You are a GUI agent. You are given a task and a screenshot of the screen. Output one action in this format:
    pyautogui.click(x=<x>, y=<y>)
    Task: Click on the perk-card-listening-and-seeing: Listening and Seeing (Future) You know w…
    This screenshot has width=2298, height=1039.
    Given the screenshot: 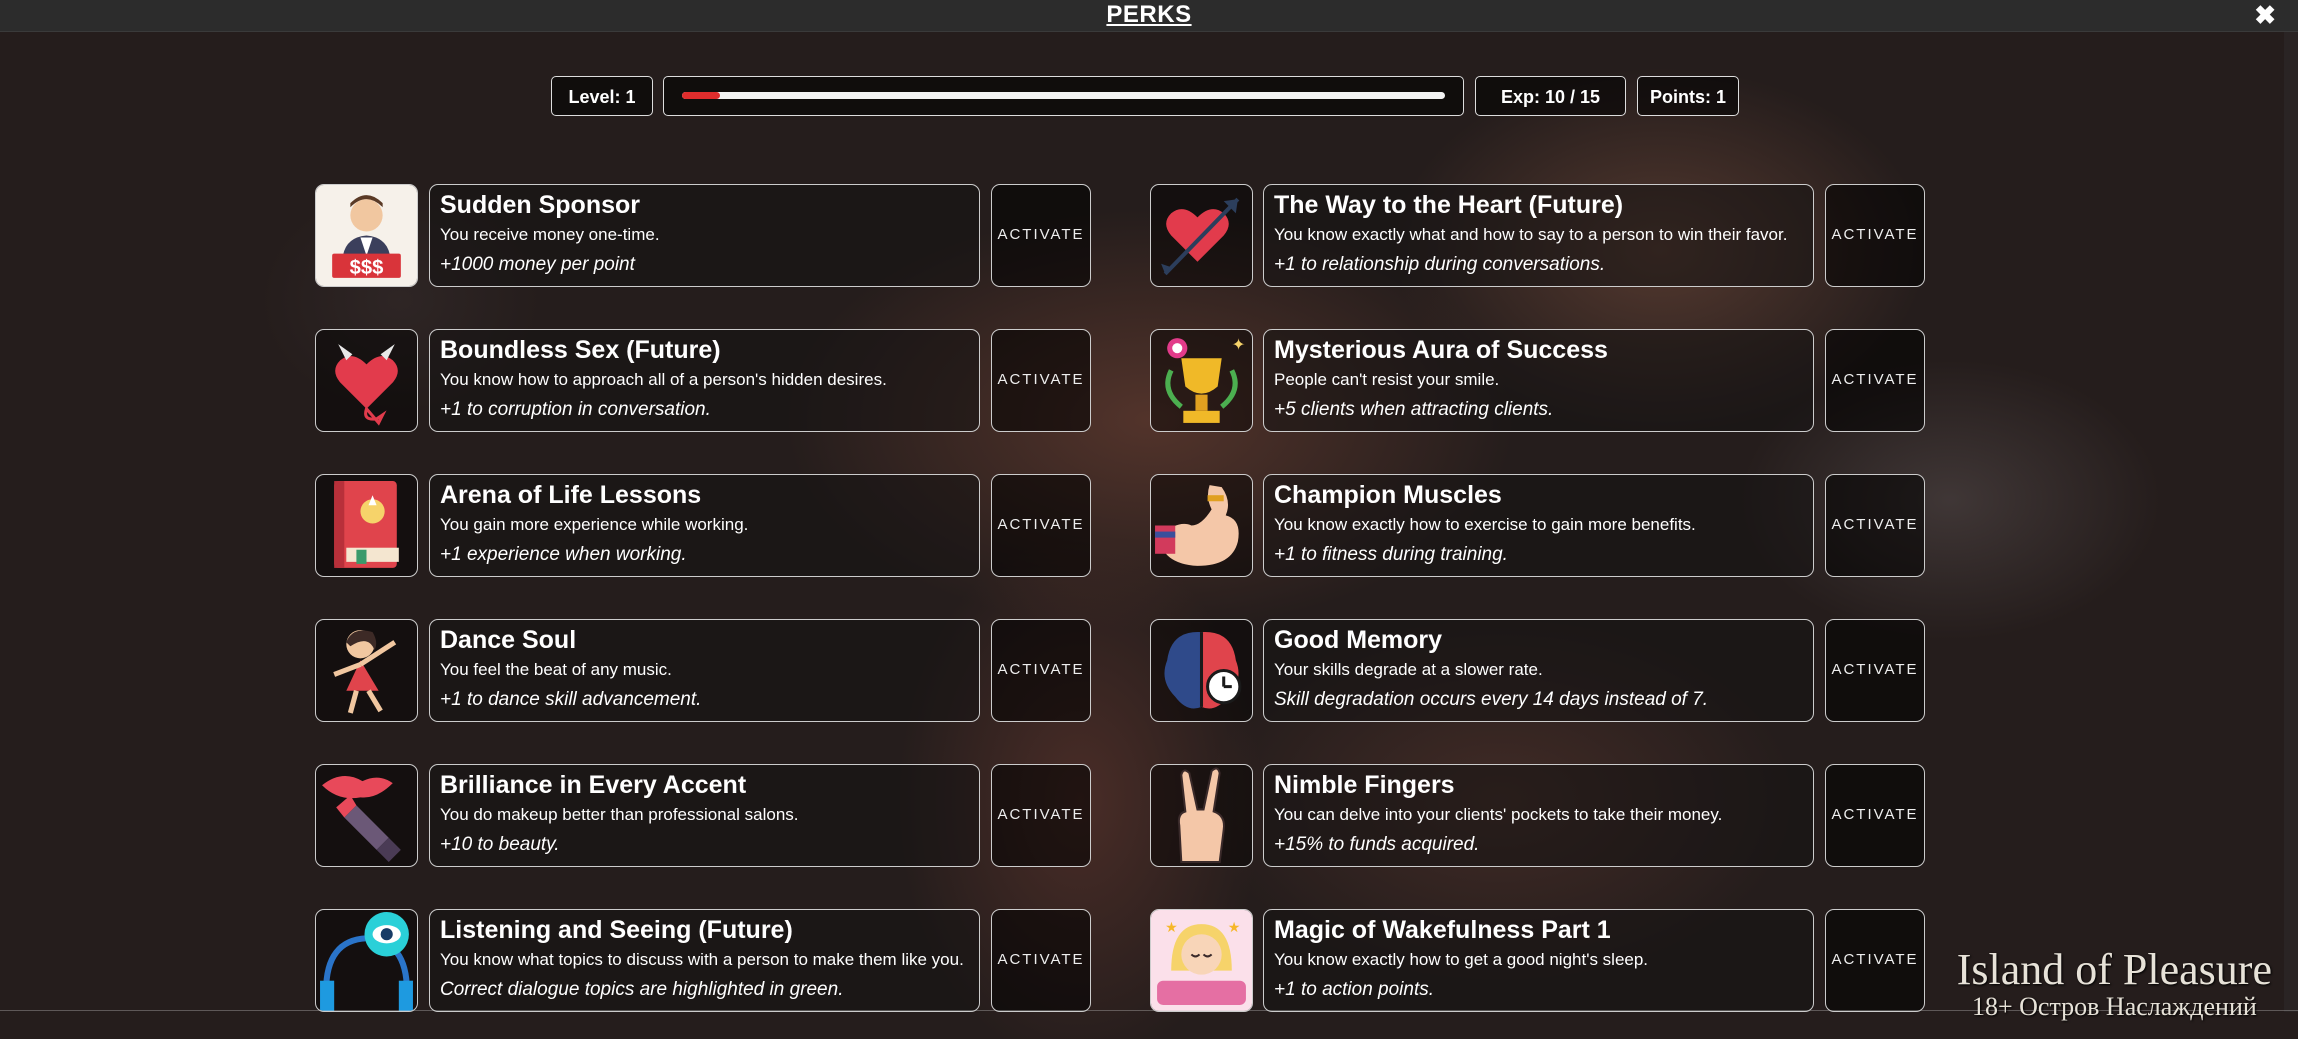 What is the action you would take?
    pyautogui.click(x=704, y=960)
    